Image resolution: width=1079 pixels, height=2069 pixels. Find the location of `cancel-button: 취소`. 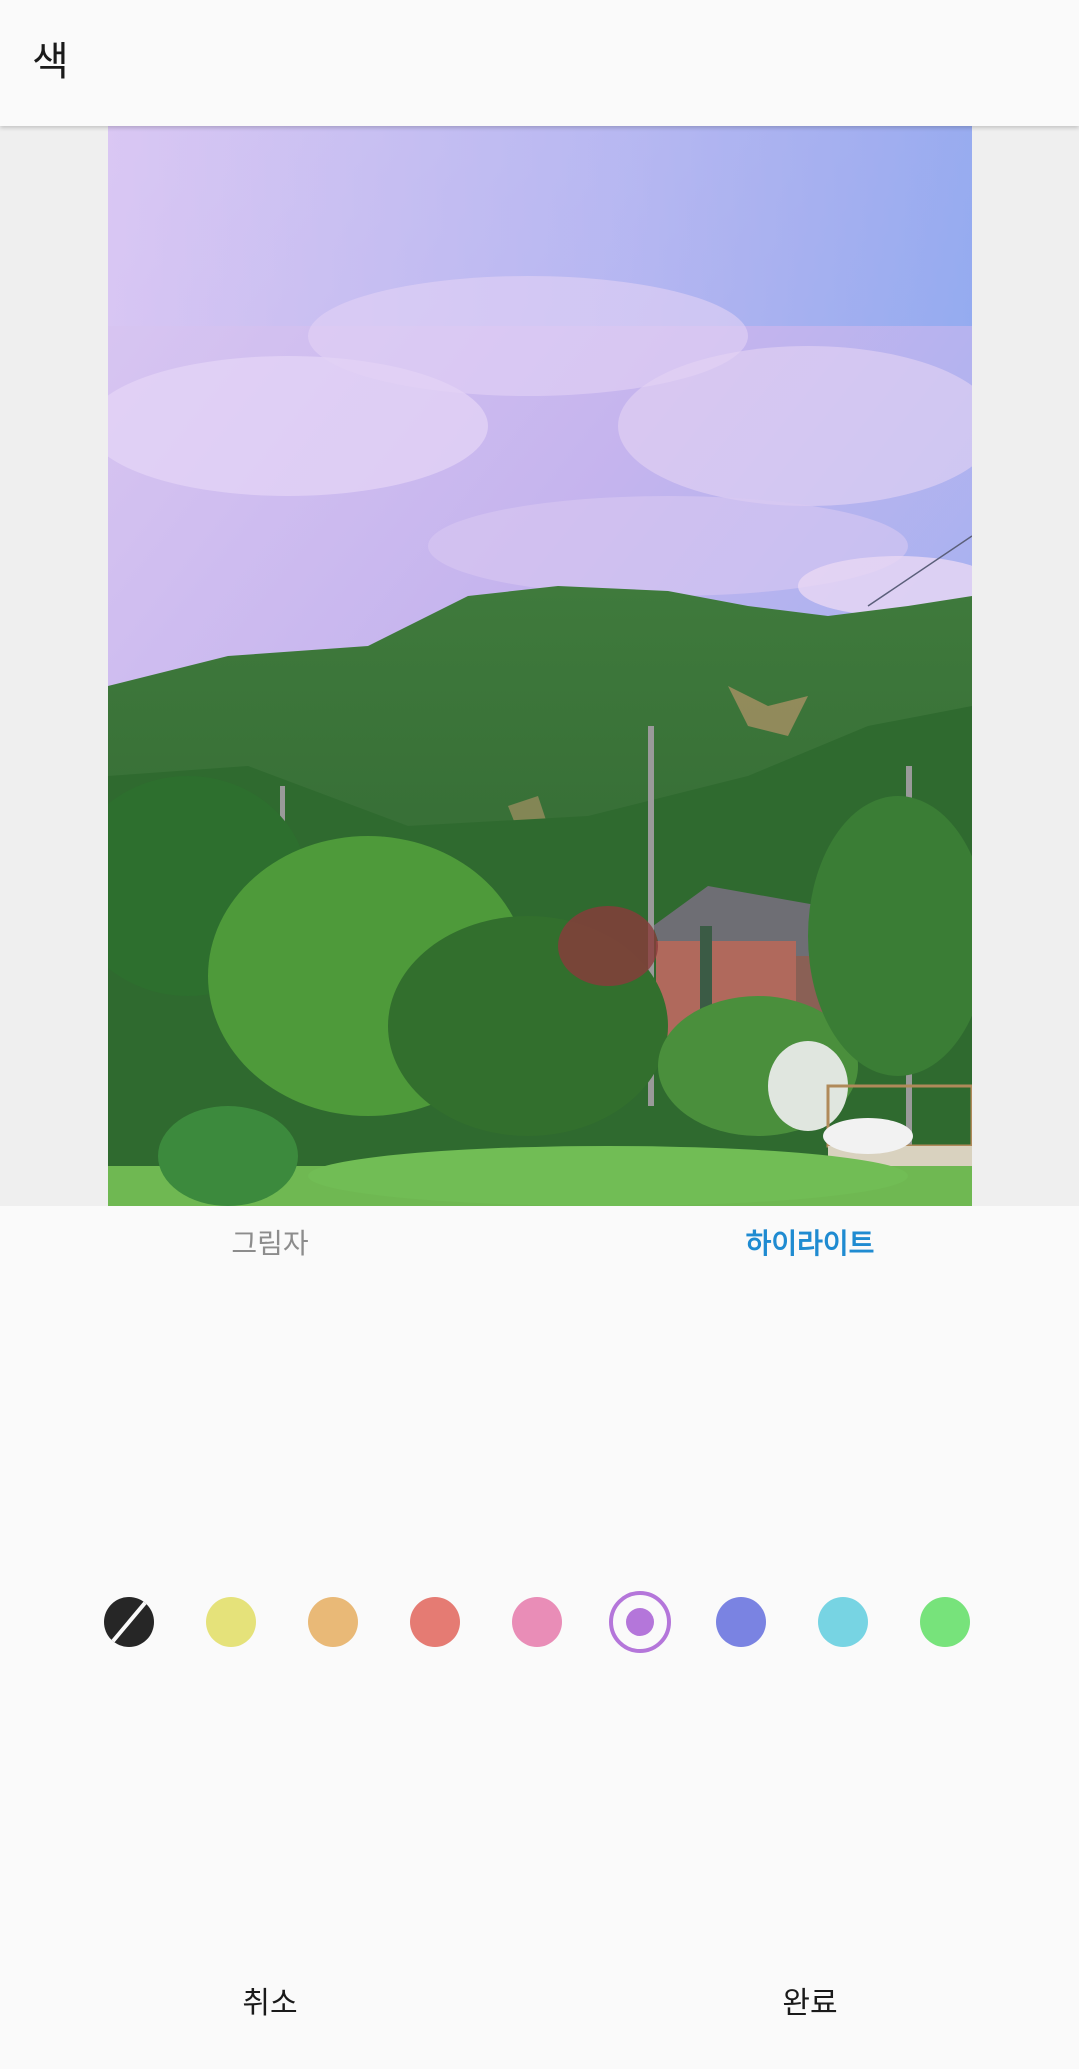

cancel-button: 취소 is located at coordinates (270, 2004).